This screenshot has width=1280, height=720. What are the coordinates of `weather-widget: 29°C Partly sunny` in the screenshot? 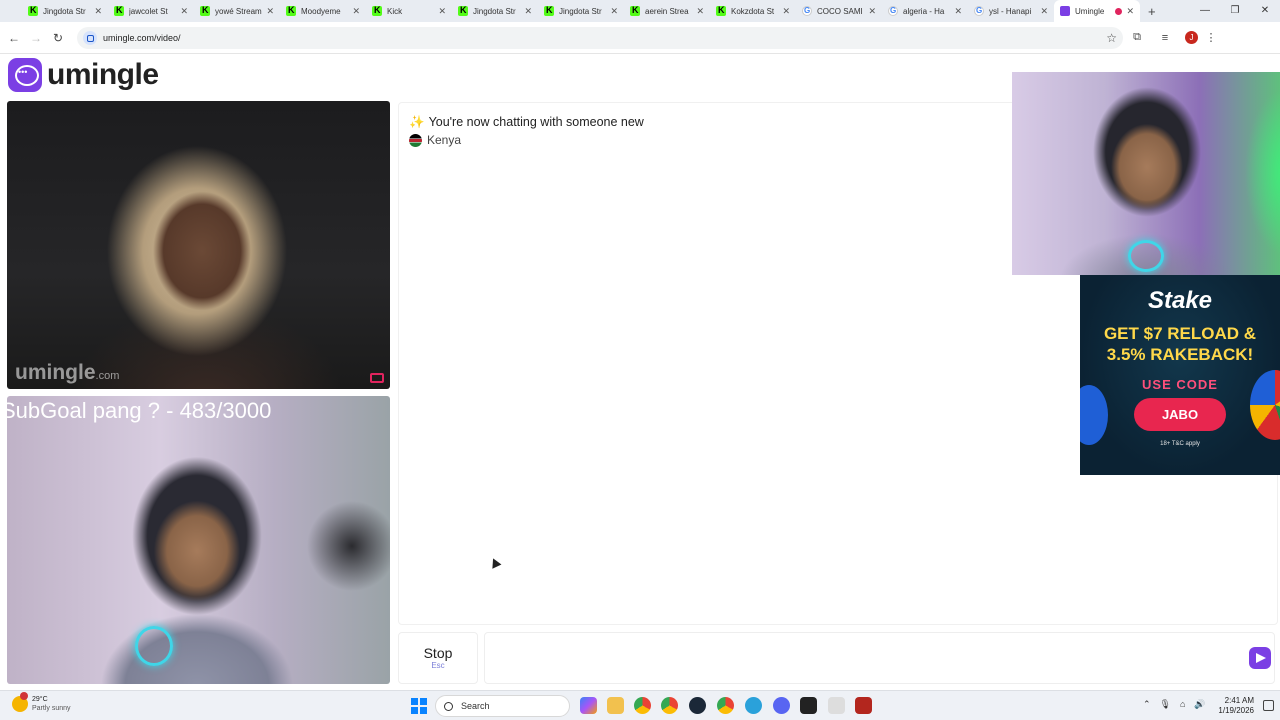 It's located at (41, 702).